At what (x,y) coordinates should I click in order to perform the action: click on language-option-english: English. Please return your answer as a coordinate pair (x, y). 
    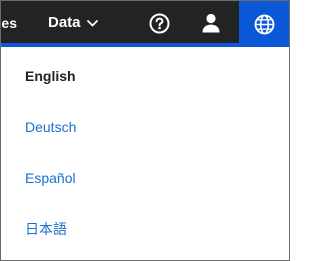
    Looking at the image, I should click on (50, 76).